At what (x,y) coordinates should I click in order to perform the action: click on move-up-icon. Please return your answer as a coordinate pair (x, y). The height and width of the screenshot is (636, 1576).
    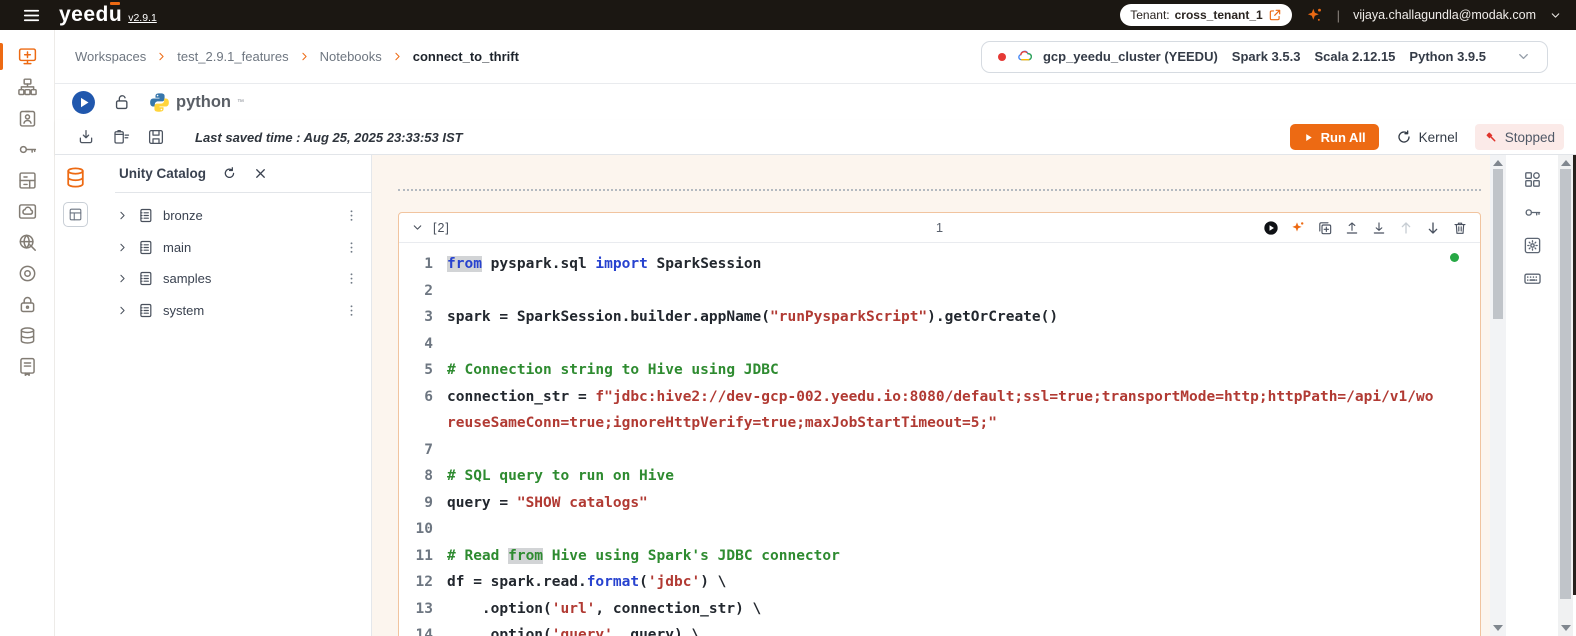
    Looking at the image, I should click on (1406, 228).